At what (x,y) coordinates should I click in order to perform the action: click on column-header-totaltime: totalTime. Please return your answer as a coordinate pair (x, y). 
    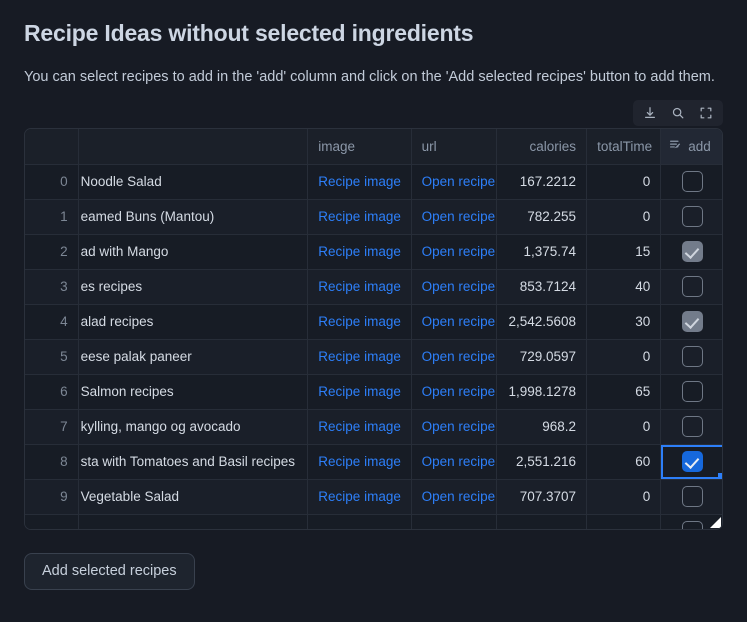
    Looking at the image, I should click on (624, 147).